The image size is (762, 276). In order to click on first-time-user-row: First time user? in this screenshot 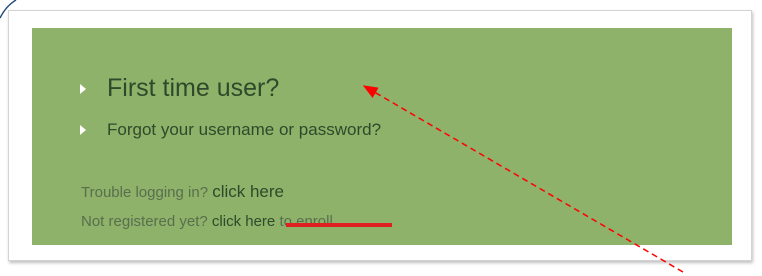, I will do `click(179, 88)`.